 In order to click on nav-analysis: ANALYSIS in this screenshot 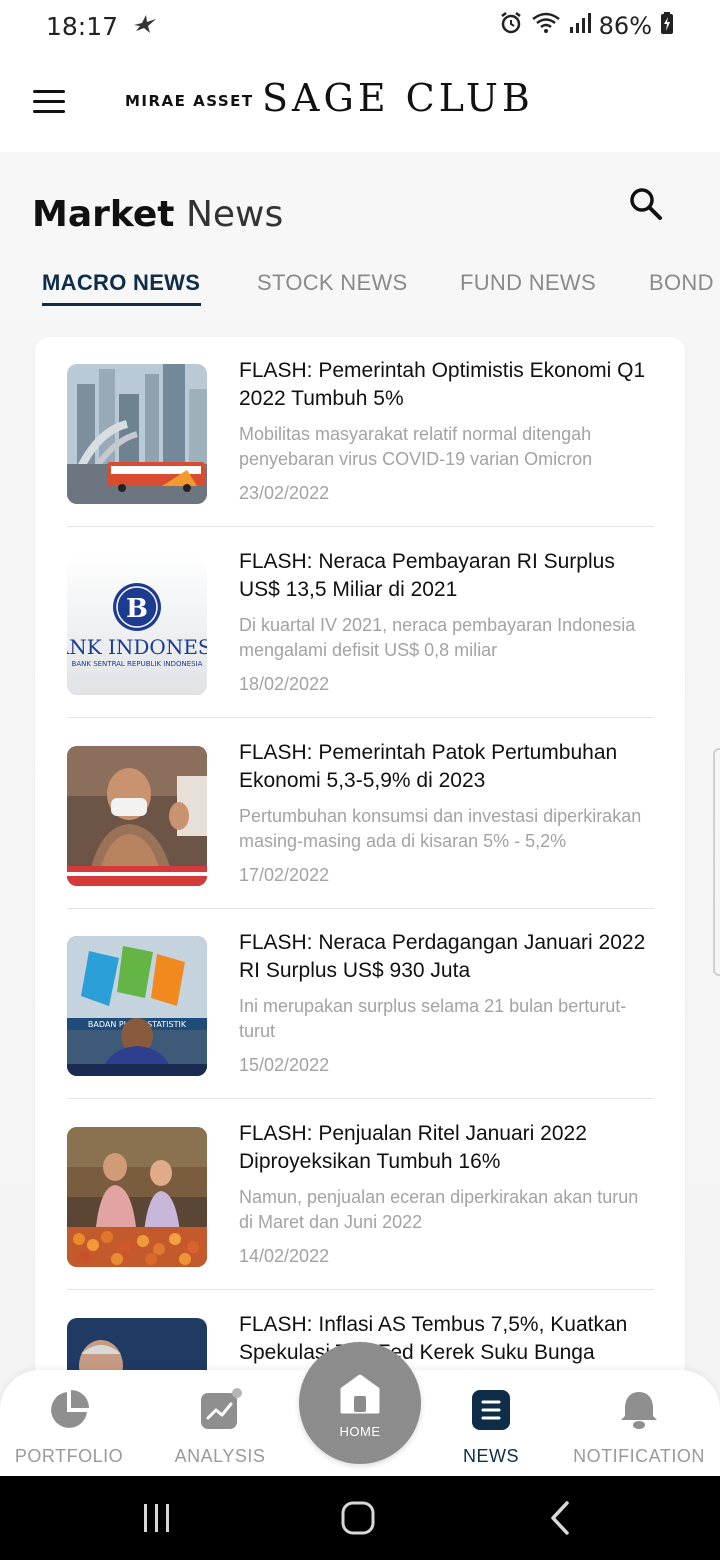, I will do `click(220, 1427)`.